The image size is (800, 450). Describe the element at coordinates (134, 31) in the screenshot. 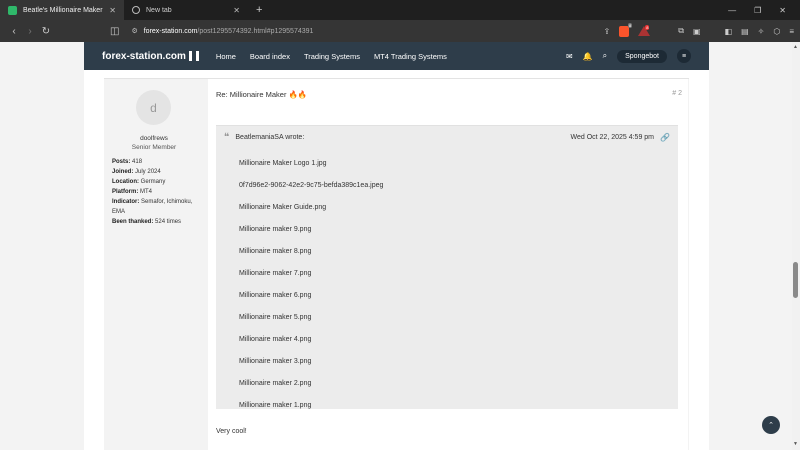

I see `site-info-icon: ⚙` at that location.